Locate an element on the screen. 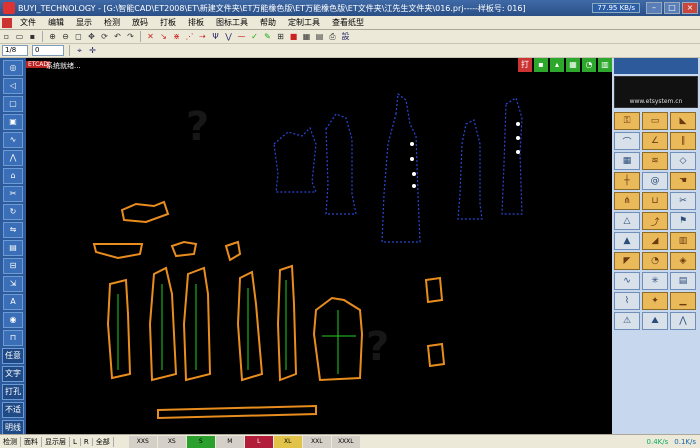 This screenshot has width=700, height=448. outline-front-bodice is located at coordinates (295, 159).